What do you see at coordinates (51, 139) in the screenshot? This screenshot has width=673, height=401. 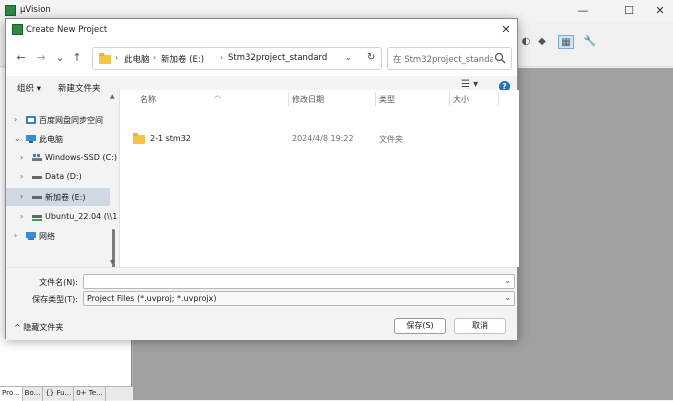 I see `tree-item-label: 此电脑` at bounding box center [51, 139].